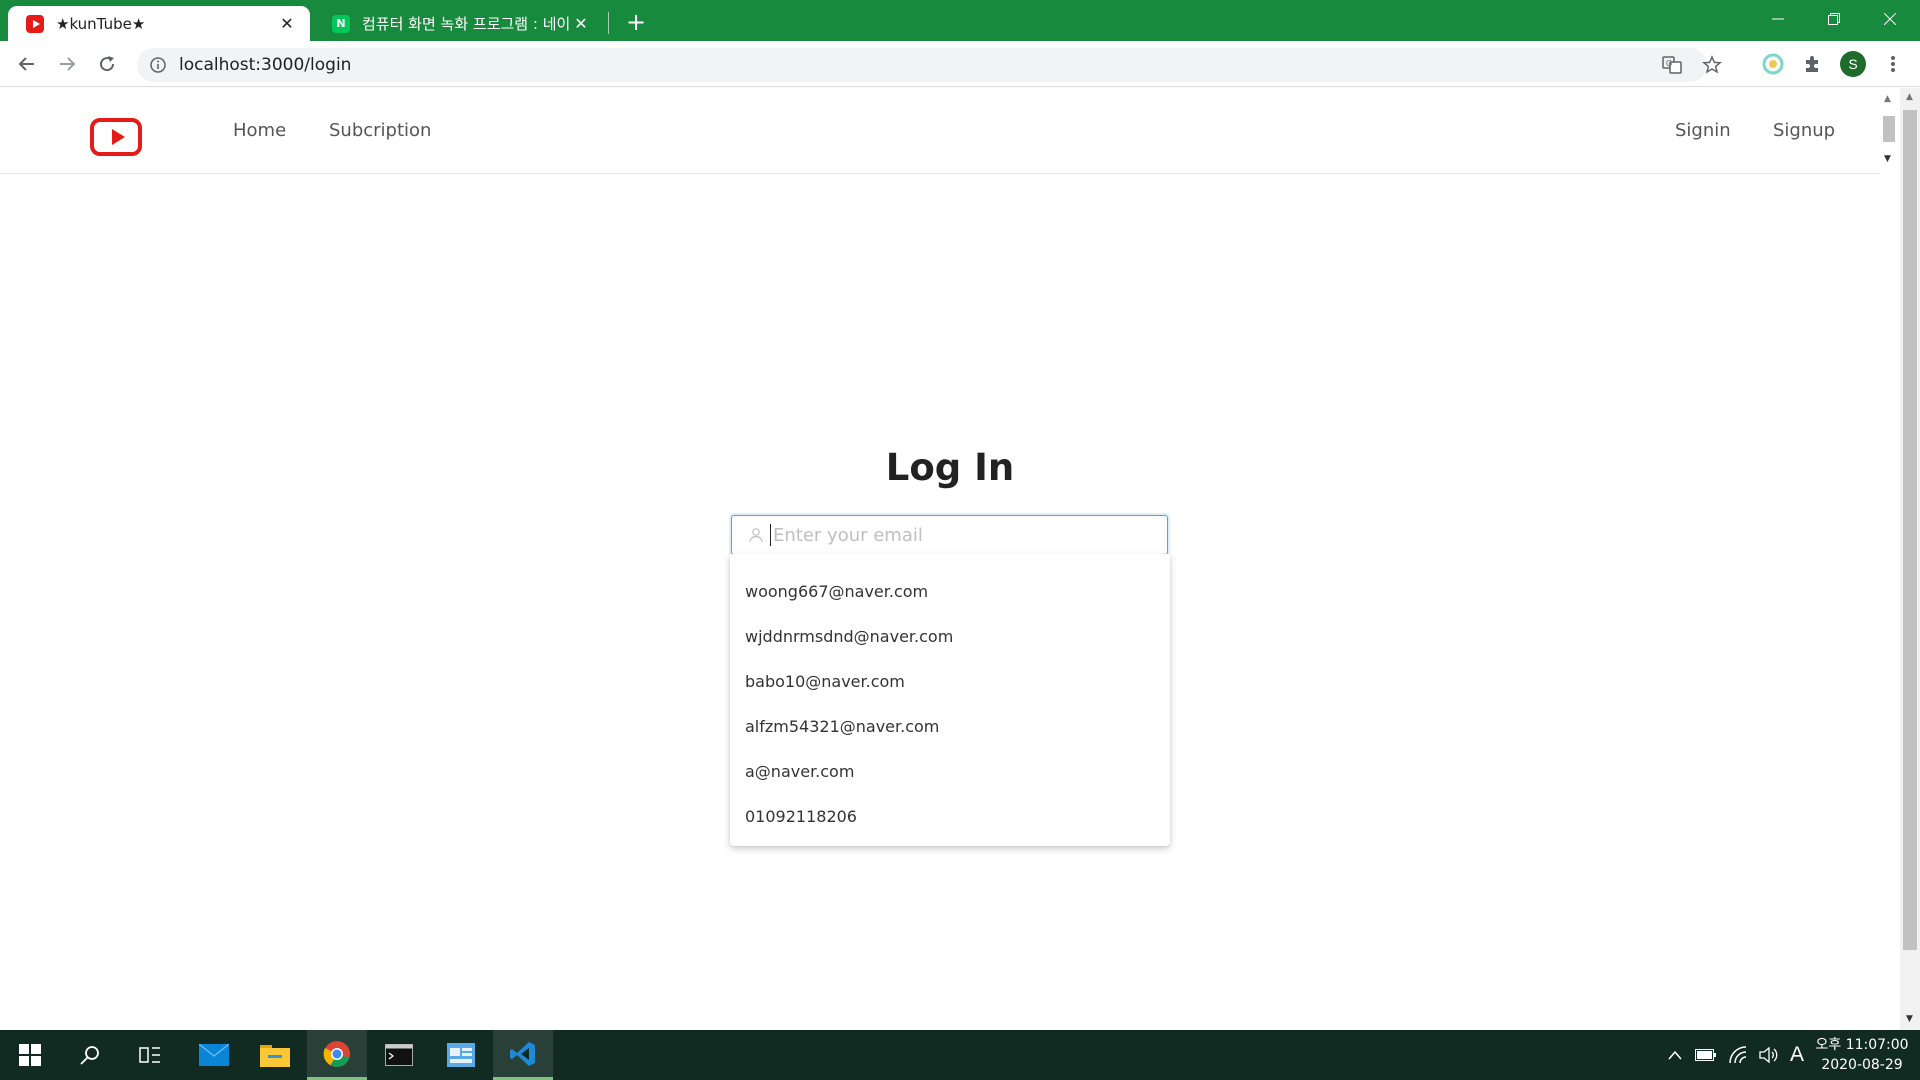 The height and width of the screenshot is (1080, 1920). What do you see at coordinates (1890, 19) in the screenshot?
I see `close-window-icon` at bounding box center [1890, 19].